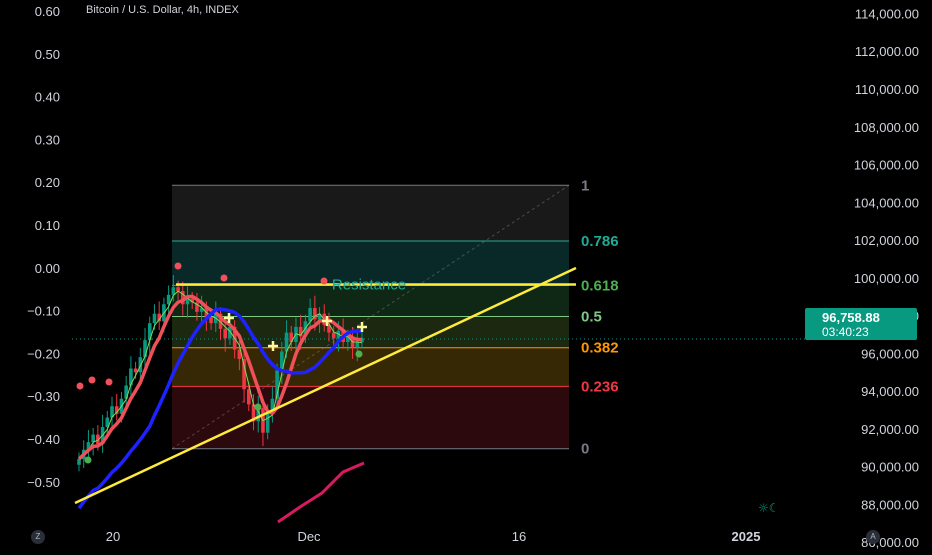  What do you see at coordinates (113, 536) in the screenshot?
I see `x-axis-tick-label: 20` at bounding box center [113, 536].